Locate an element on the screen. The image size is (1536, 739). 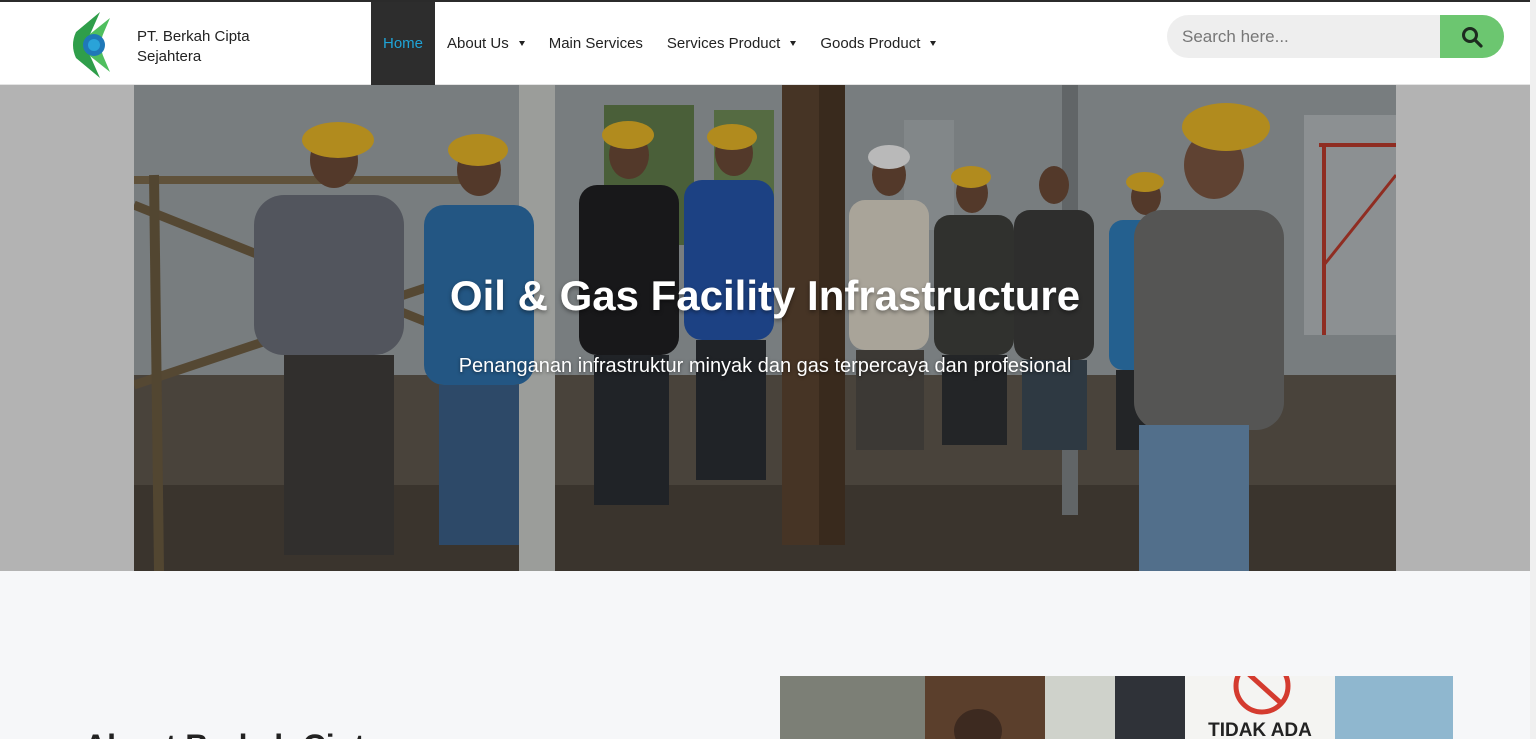
about-photo-sign-text: TIDAK ADA is located at coordinates (1260, 729).